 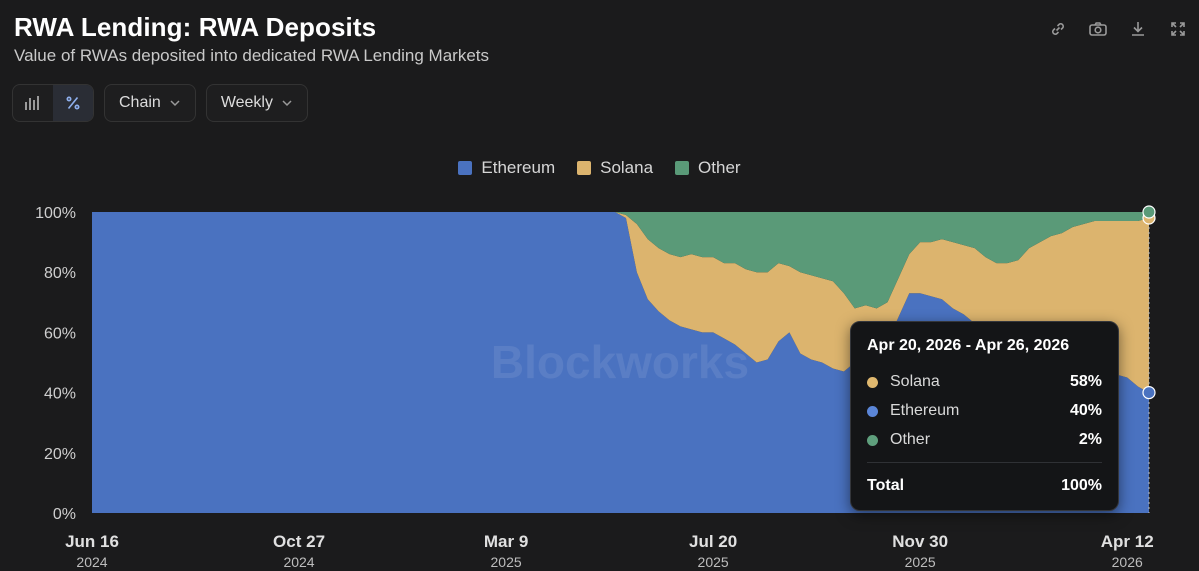 I want to click on tooltip-value-other: 2%, so click(x=1090, y=439).